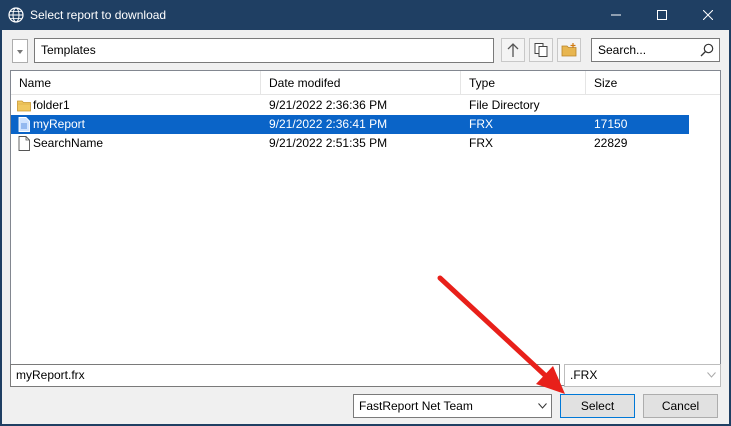 This screenshot has width=731, height=426. I want to click on file-size: 22829, so click(611, 143).